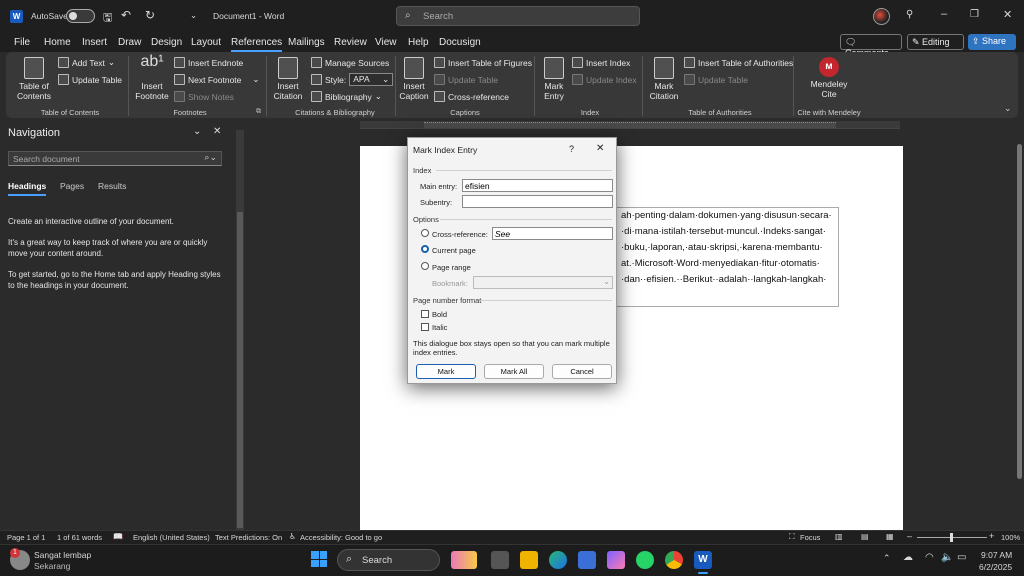 The height and width of the screenshot is (576, 1024). What do you see at coordinates (248, 537) in the screenshot?
I see `status-text-predictions: Text Predictions: On` at bounding box center [248, 537].